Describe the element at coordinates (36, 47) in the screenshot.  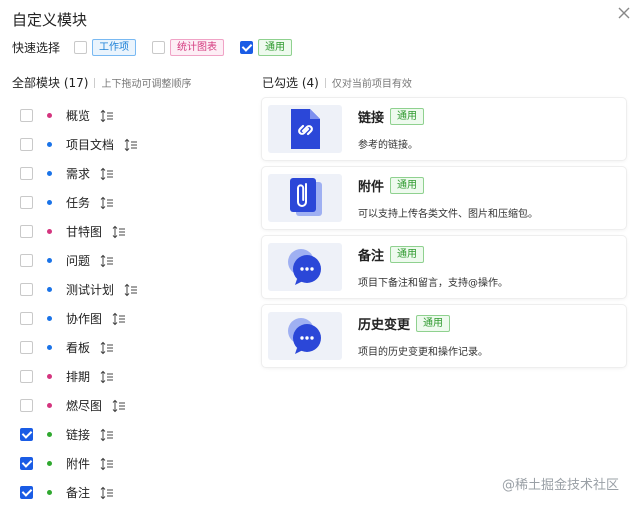
I see `quick-select-label: 快速选择` at that location.